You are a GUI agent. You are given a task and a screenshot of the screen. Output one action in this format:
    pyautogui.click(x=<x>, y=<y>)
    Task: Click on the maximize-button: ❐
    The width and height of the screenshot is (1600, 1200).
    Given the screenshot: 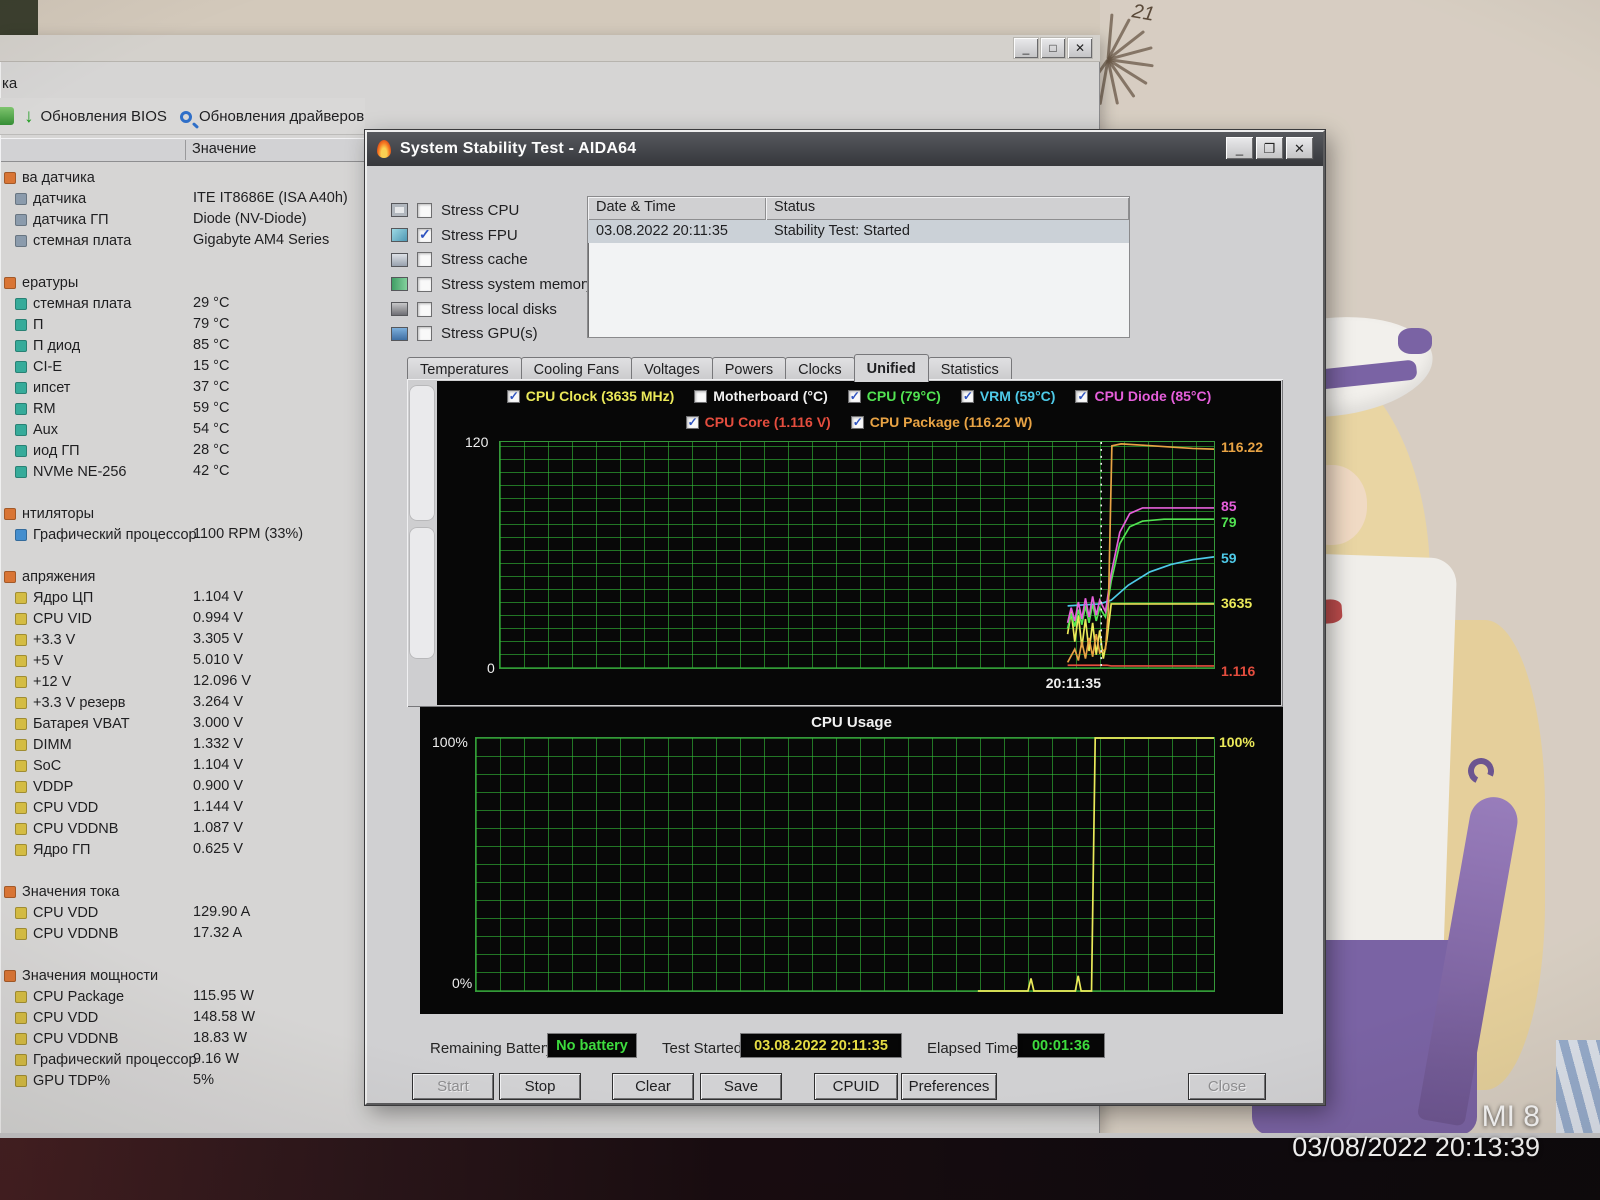 What is the action you would take?
    pyautogui.click(x=1269, y=148)
    